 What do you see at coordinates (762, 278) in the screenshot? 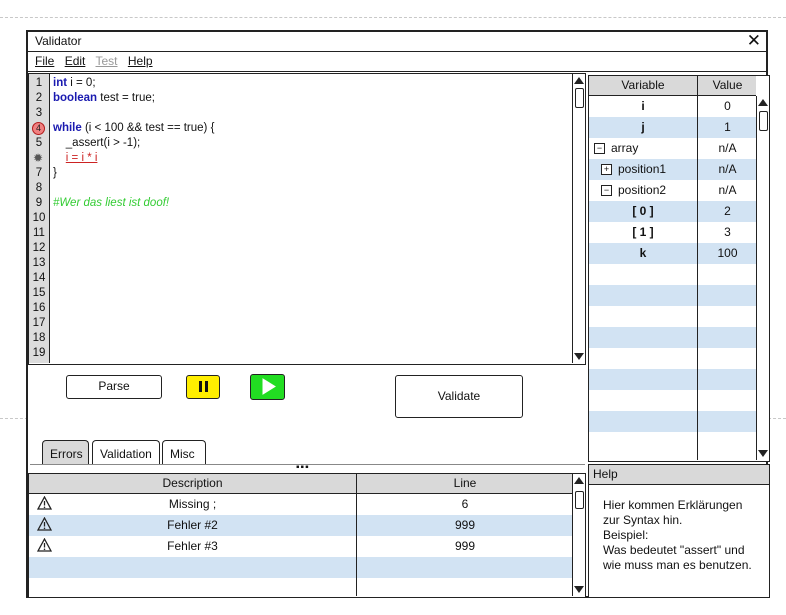
I see `variables-scrollbar` at bounding box center [762, 278].